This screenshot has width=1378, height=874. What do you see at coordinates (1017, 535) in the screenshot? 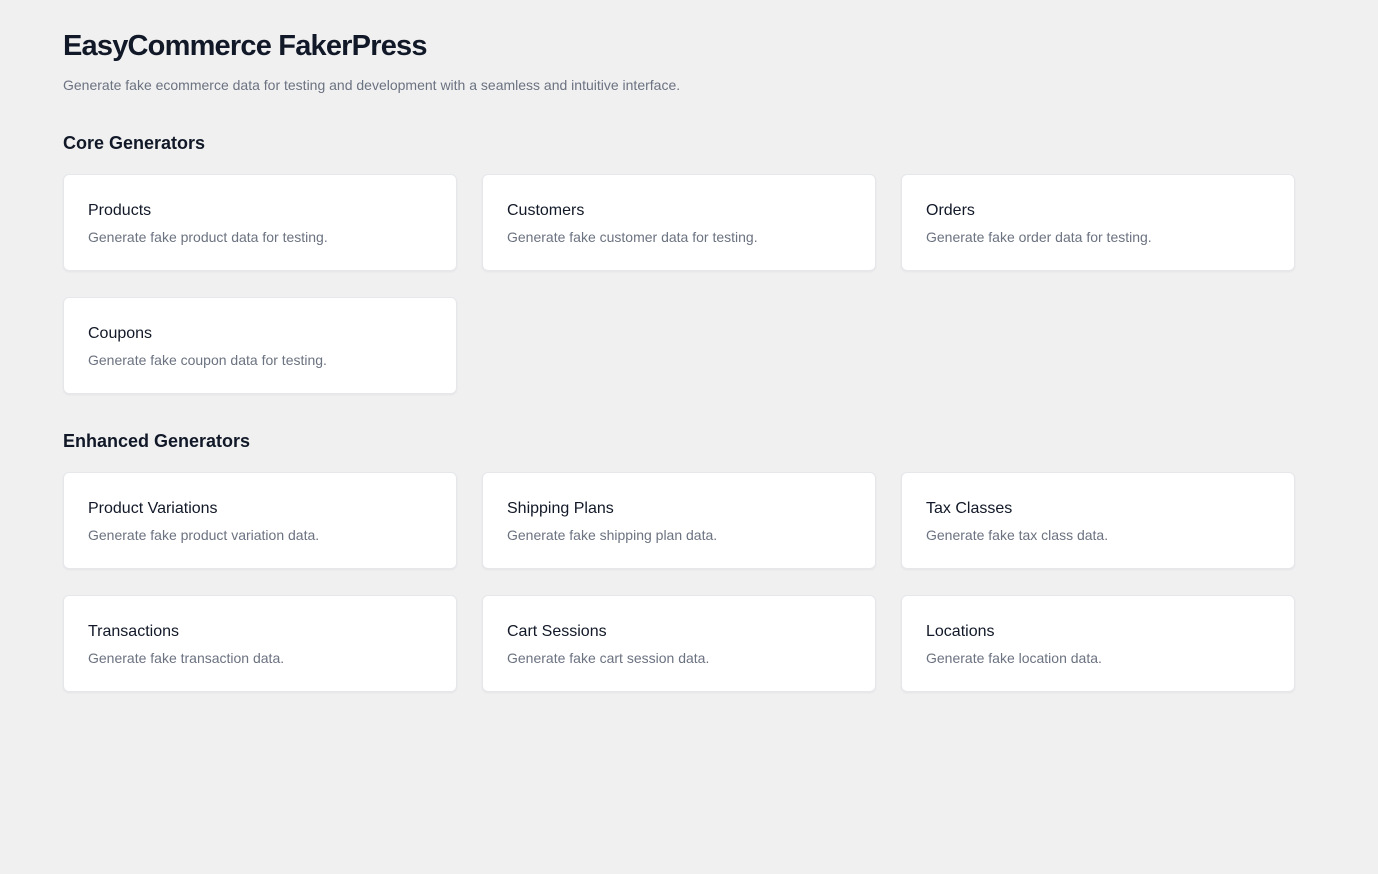
I see `card-description: Generate fake tax class data.` at bounding box center [1017, 535].